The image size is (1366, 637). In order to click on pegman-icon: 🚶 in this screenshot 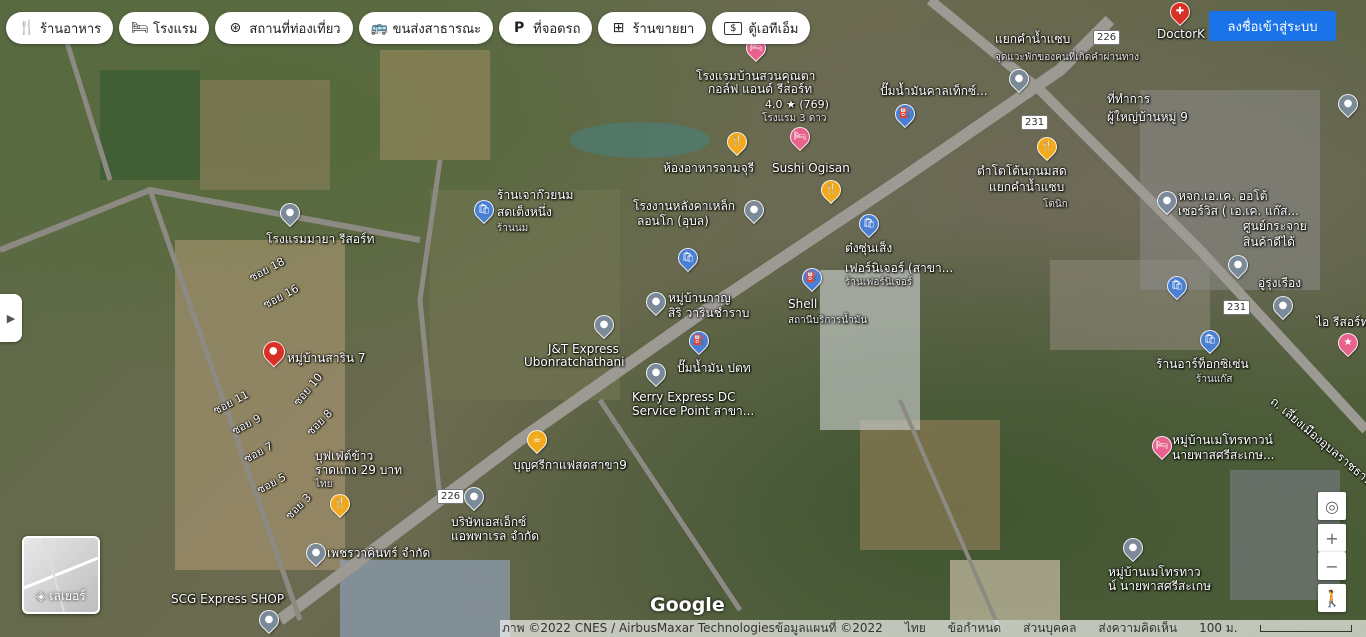, I will do `click(1332, 598)`.